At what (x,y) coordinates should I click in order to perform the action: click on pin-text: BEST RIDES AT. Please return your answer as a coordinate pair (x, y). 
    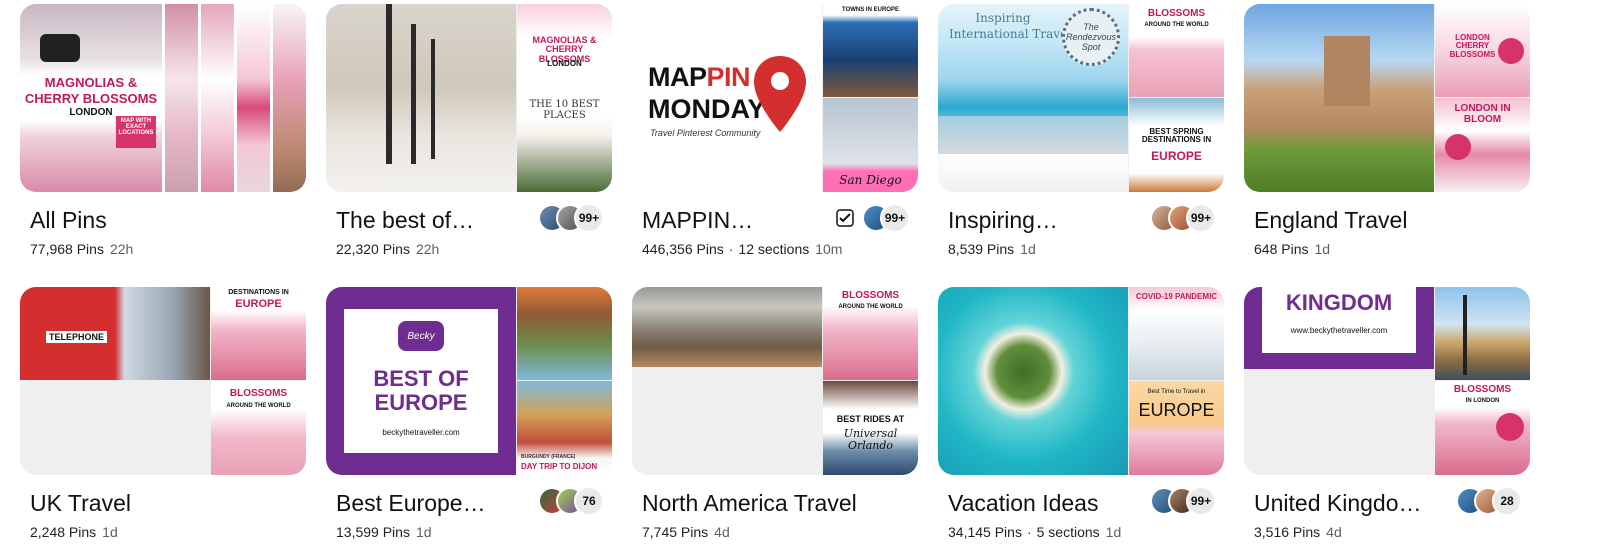
    Looking at the image, I should click on (870, 419).